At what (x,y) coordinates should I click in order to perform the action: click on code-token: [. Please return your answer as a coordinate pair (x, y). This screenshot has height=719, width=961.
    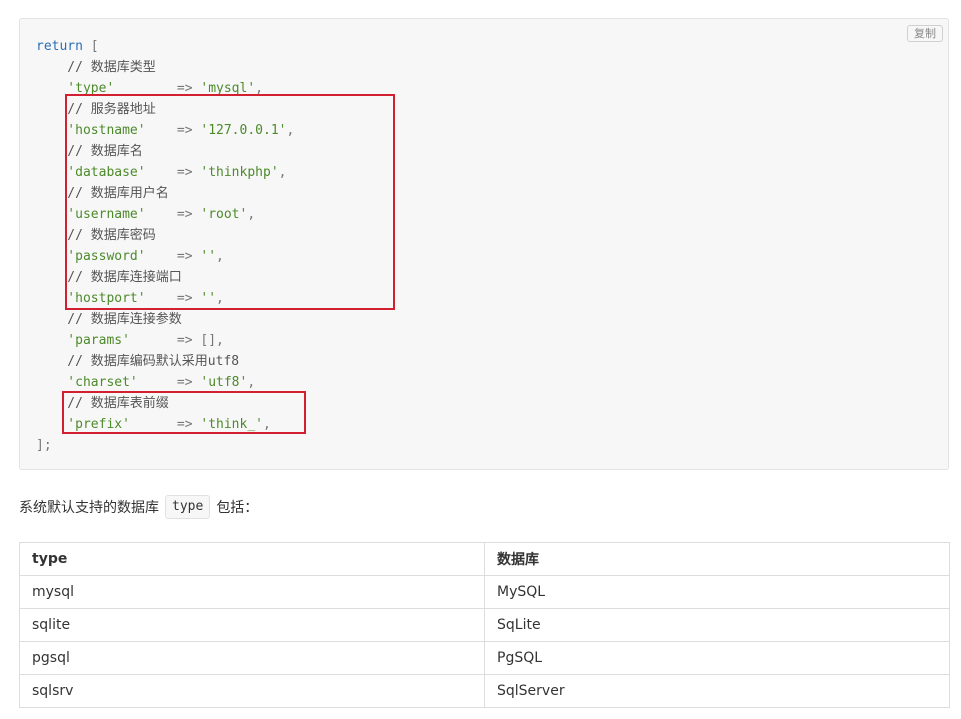
    Looking at the image, I should click on (90, 46).